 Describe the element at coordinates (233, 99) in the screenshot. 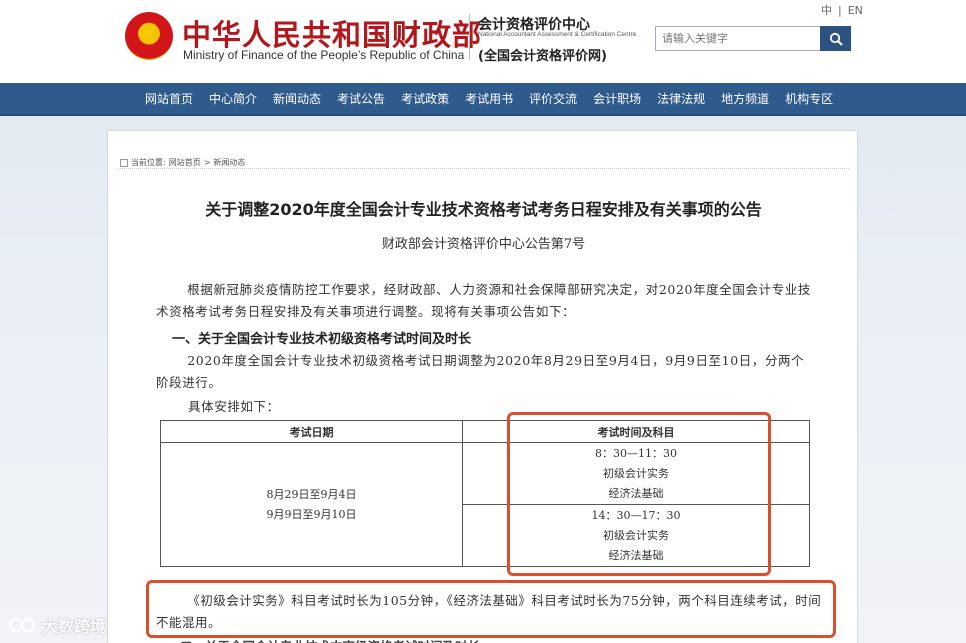

I see `nav-item-about: 中心简介` at that location.